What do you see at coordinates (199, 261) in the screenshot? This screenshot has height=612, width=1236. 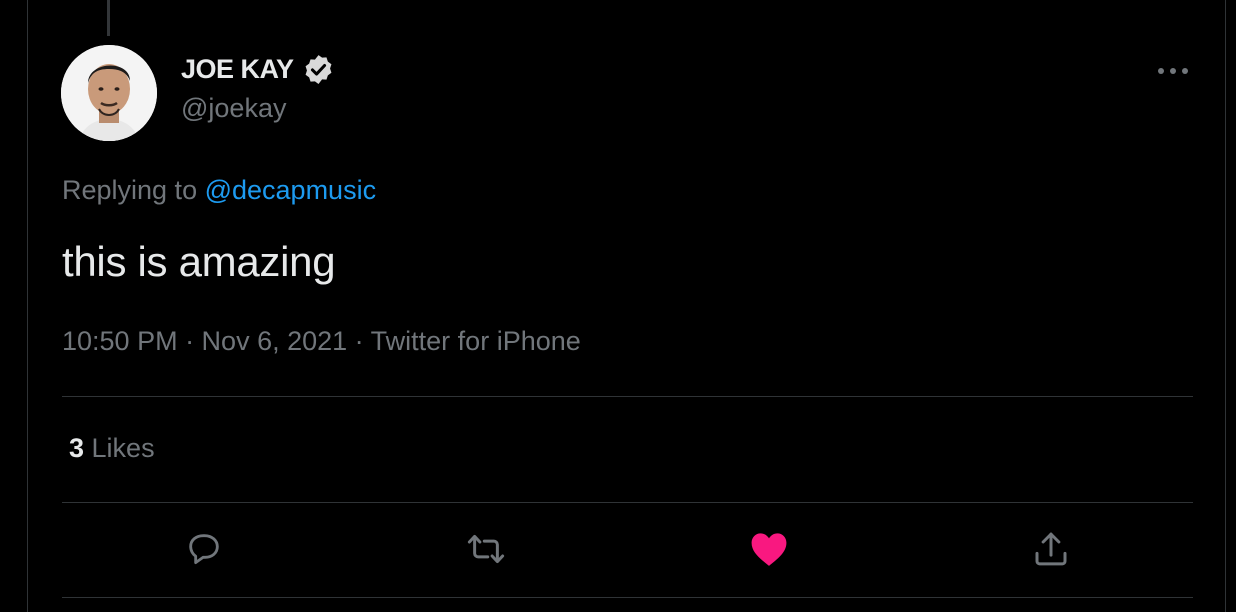 I see `tweet-text: this is amazing` at bounding box center [199, 261].